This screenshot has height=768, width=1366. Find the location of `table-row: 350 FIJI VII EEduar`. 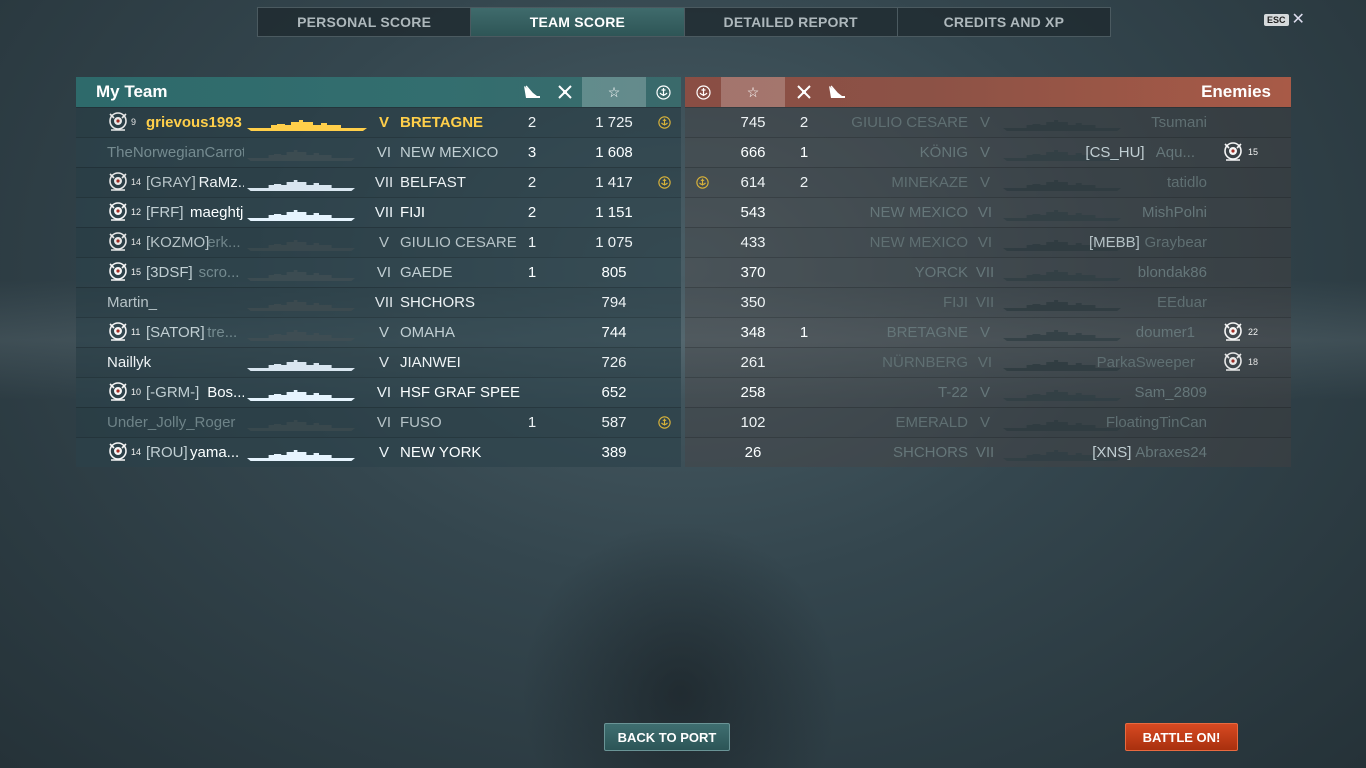

table-row: 350 FIJI VII EEduar is located at coordinates (988, 302).